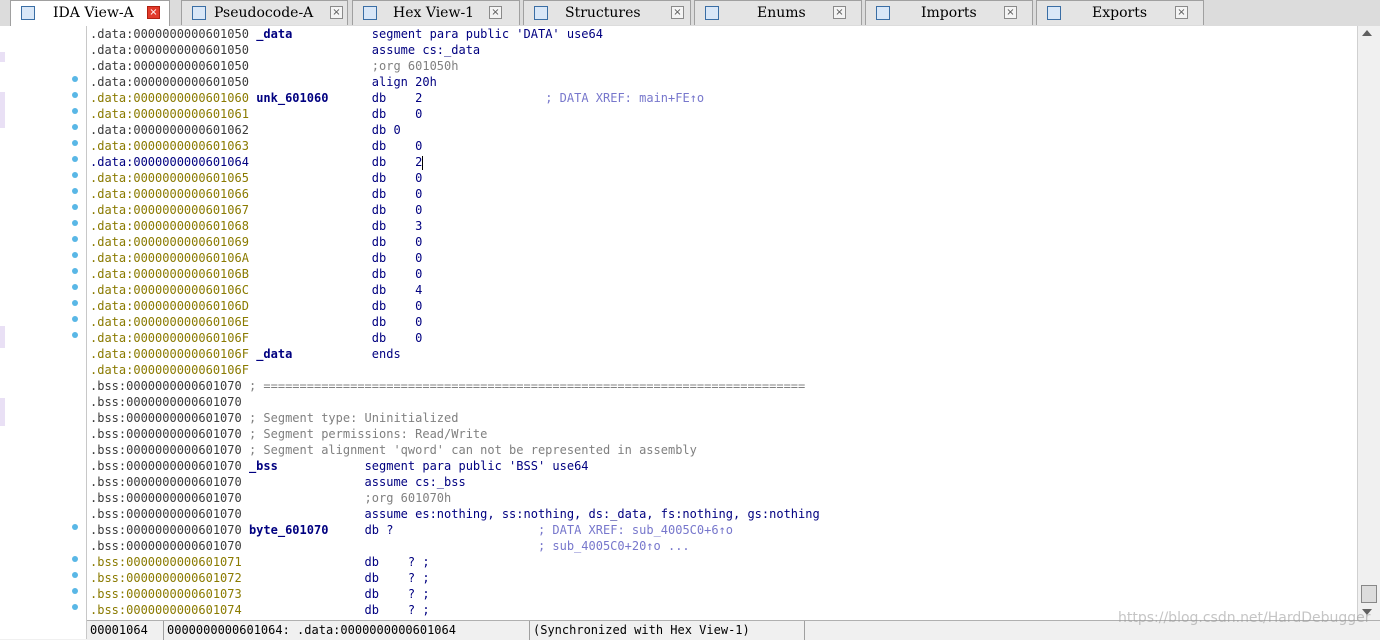  I want to click on tab-exports: Exports ×, so click(1120, 12).